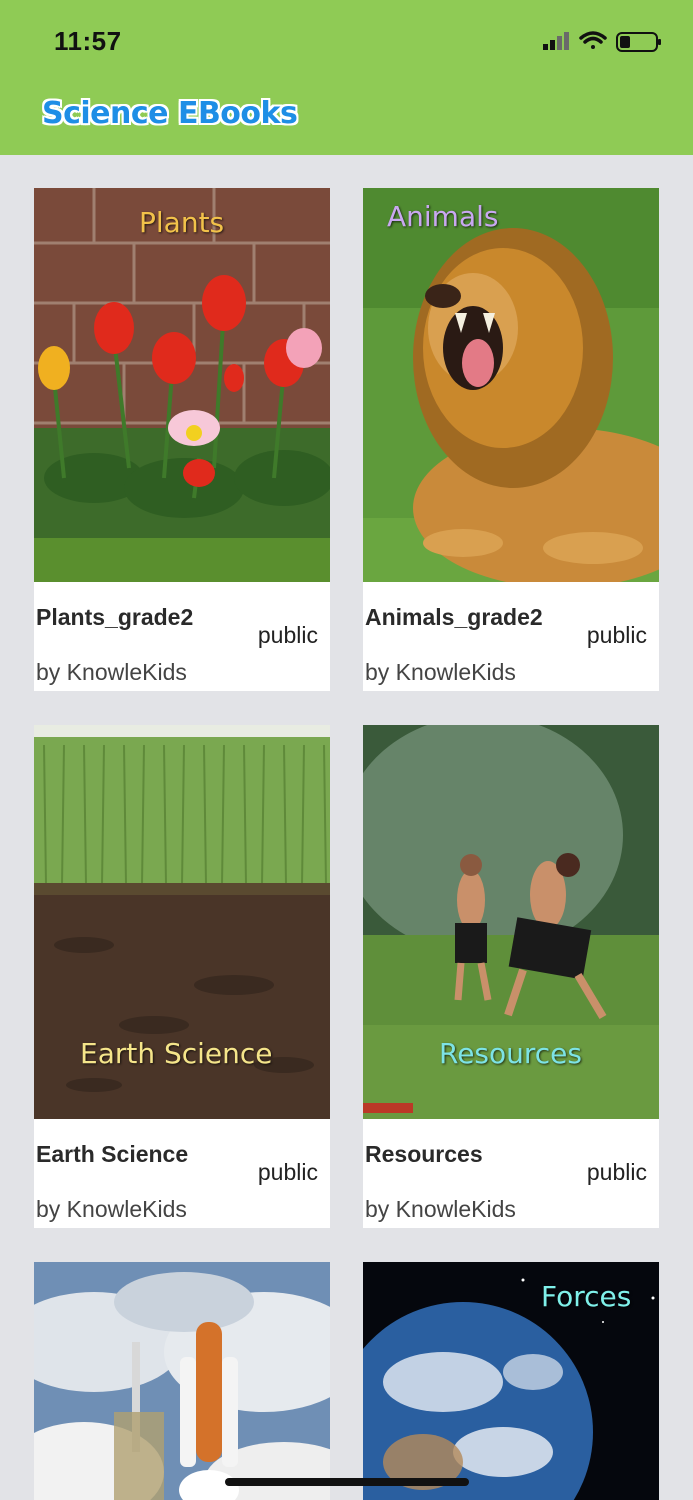 The height and width of the screenshot is (1500, 693). I want to click on book-card-forces: Forces, so click(511, 1381).